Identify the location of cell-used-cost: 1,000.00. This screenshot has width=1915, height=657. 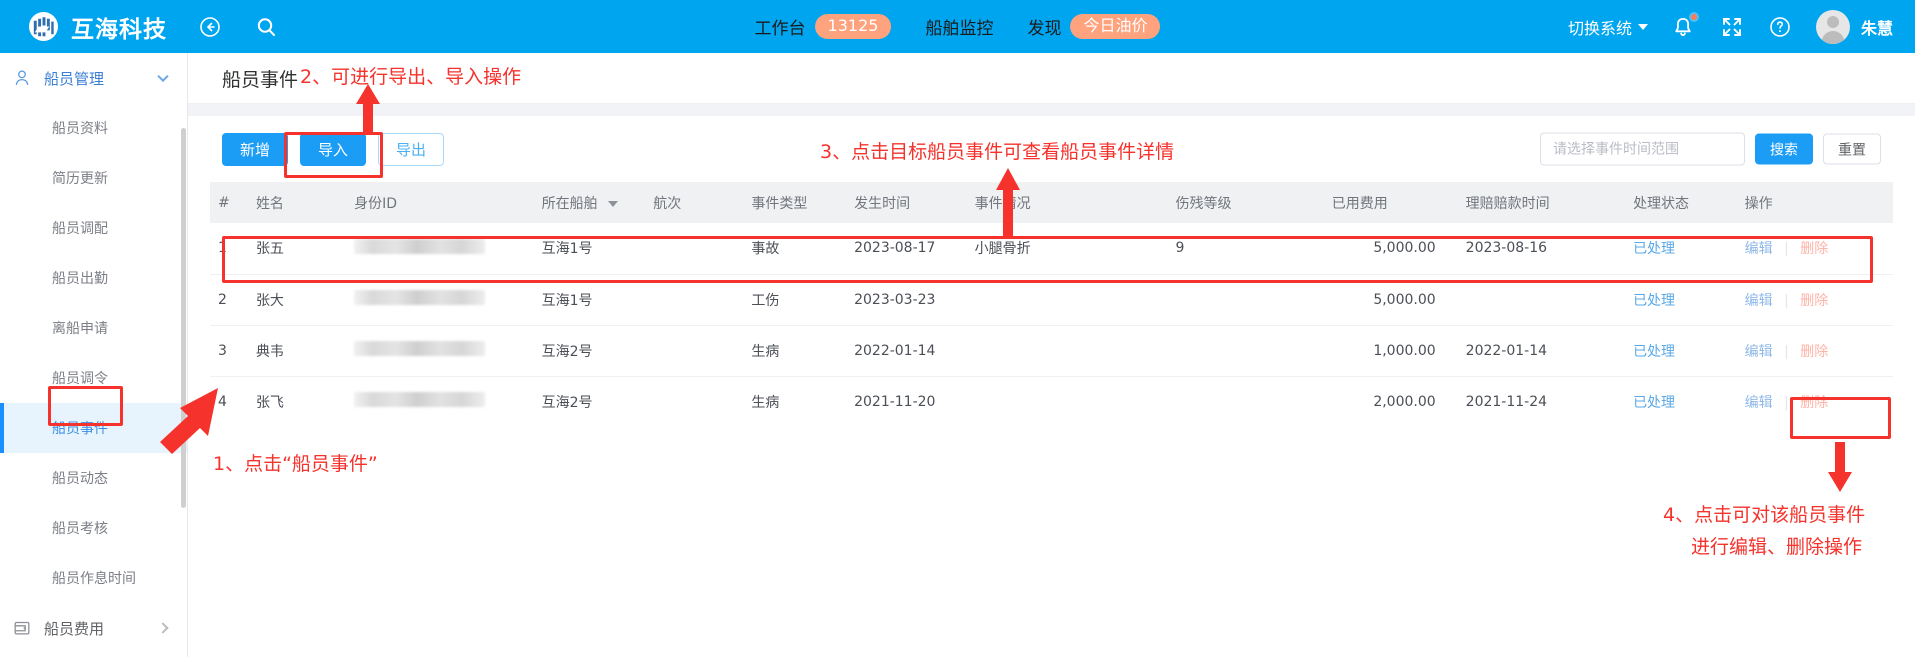
(1390, 351).